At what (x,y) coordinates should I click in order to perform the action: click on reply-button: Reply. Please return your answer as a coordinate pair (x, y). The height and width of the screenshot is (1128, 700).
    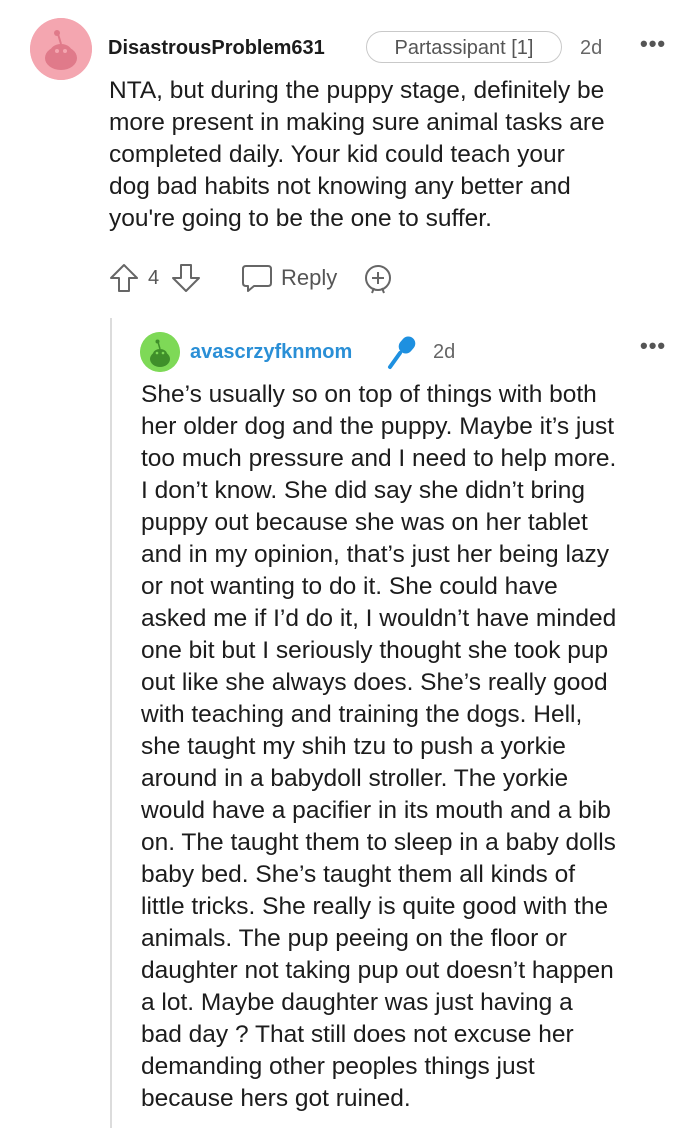
    Looking at the image, I should click on (309, 278).